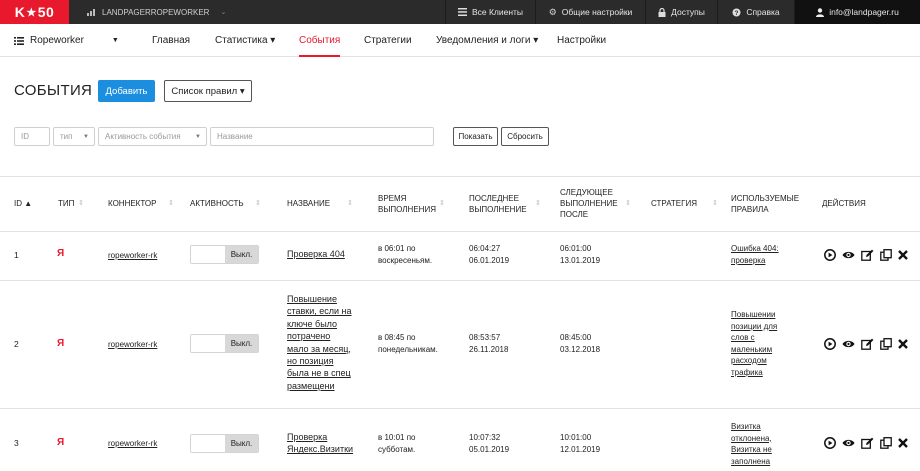  What do you see at coordinates (525, 136) in the screenshot?
I see `reset-button: Сбросить` at bounding box center [525, 136].